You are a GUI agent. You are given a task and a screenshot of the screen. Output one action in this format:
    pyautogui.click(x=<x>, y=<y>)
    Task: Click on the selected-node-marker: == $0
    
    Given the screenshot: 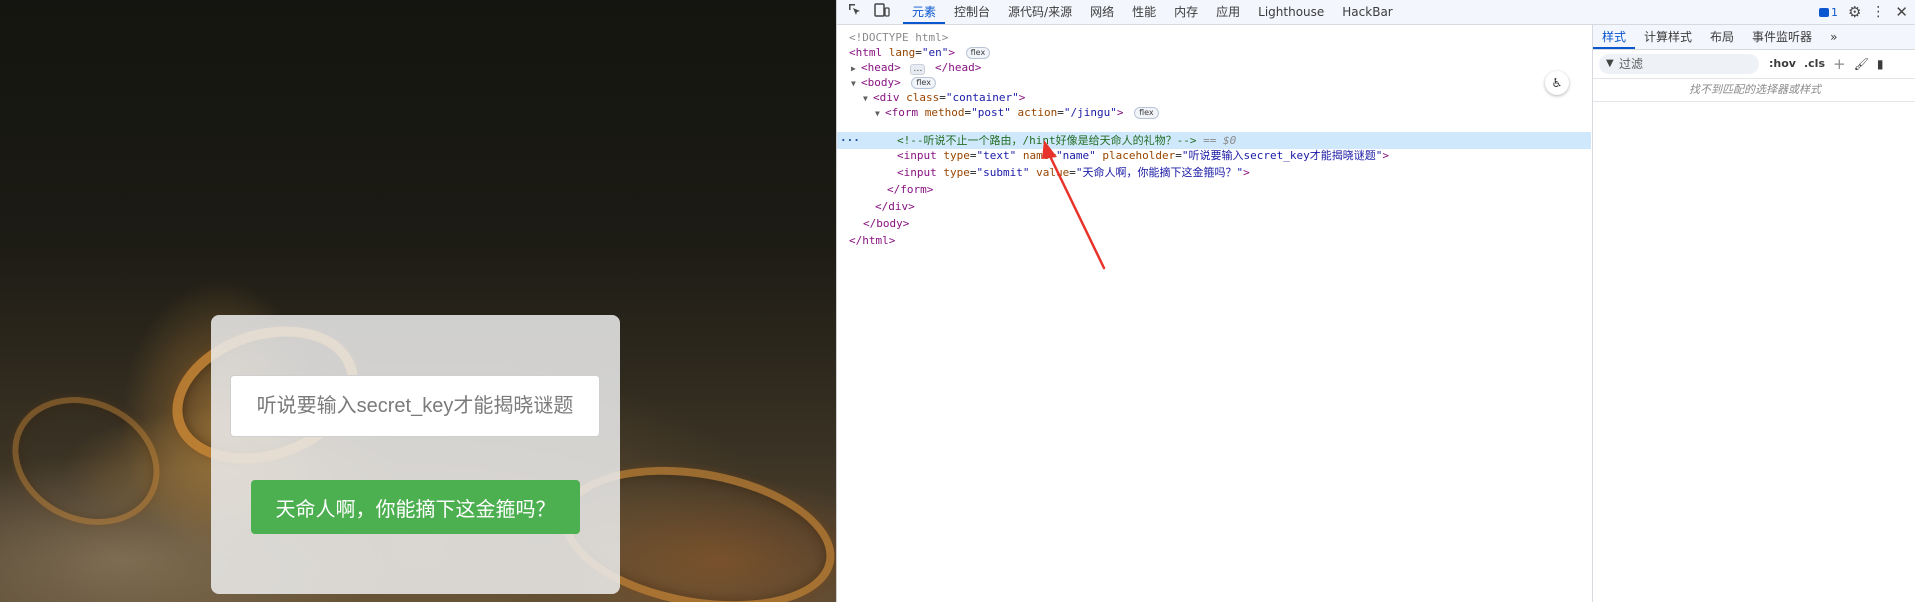 What is the action you would take?
    pyautogui.click(x=1220, y=140)
    